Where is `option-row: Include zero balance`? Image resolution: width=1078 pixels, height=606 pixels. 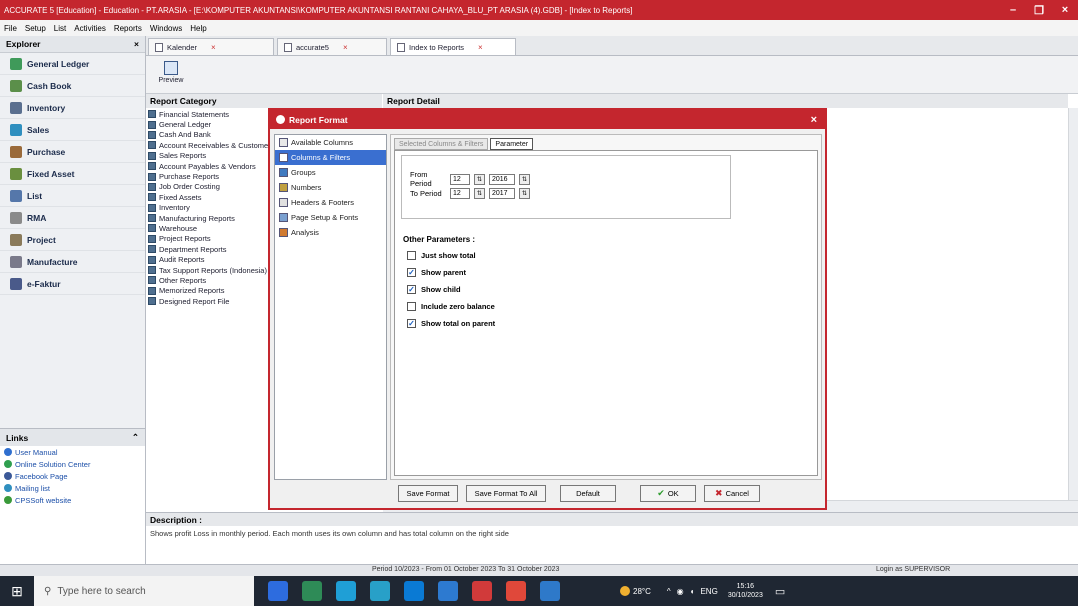
option-row: Include zero balance is located at coordinates (451, 306).